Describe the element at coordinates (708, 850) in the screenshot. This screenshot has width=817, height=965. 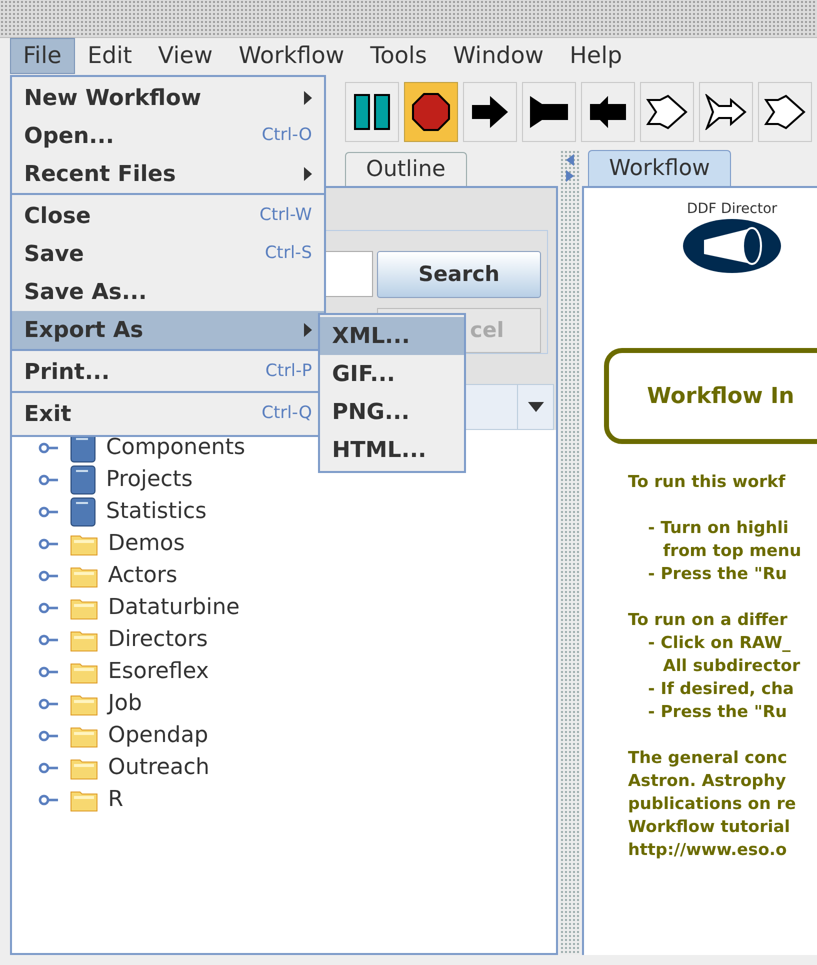
I see `instruction-text: http://www.eso.o` at that location.